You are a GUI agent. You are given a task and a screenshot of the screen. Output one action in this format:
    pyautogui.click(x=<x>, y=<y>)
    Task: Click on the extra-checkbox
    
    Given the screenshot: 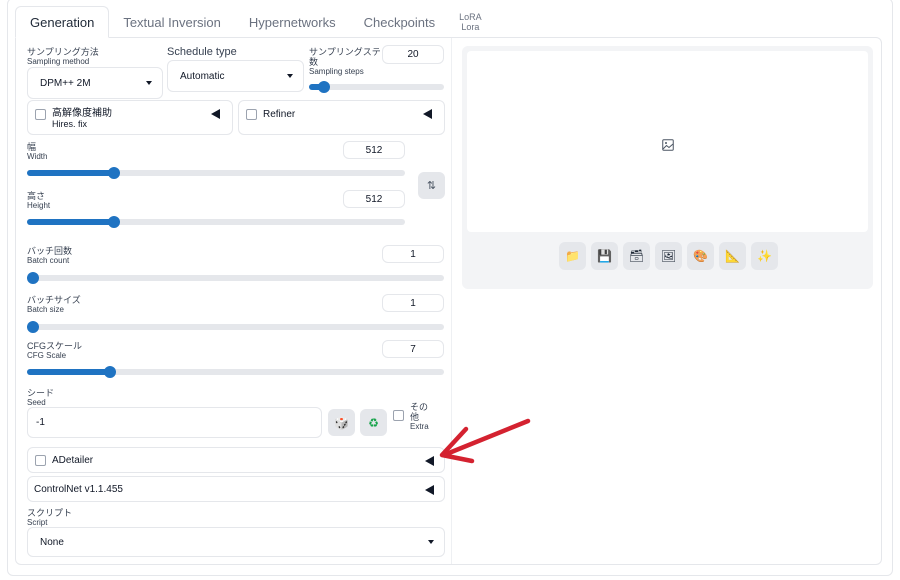 What is the action you would take?
    pyautogui.click(x=398, y=415)
    